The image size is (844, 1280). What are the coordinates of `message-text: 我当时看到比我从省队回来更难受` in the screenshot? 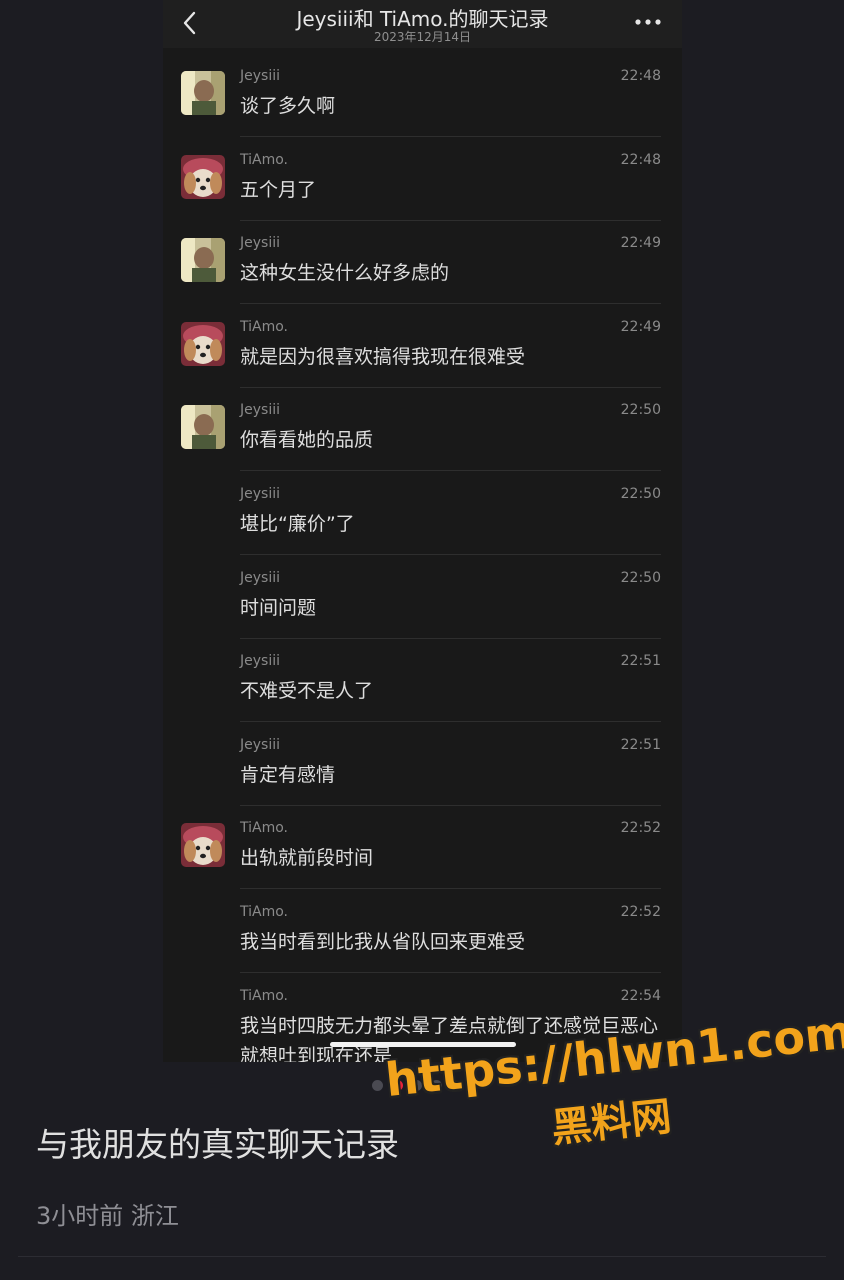 It's located at (383, 942).